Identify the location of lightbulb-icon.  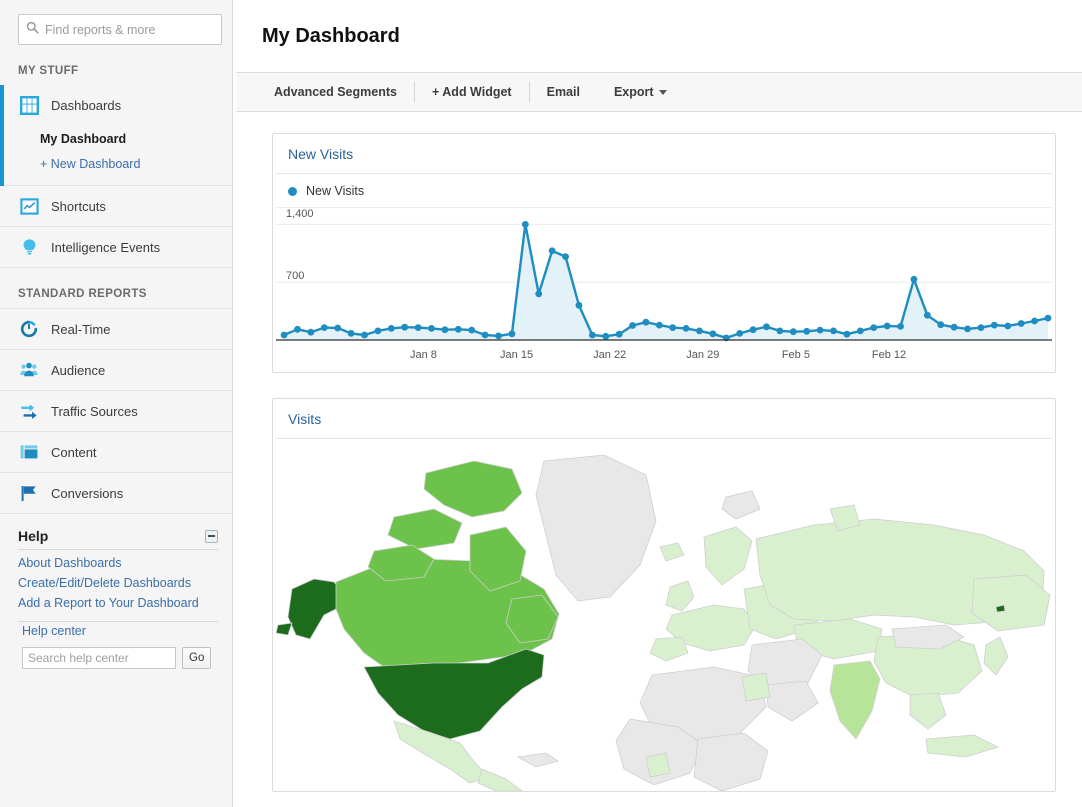
(29, 247).